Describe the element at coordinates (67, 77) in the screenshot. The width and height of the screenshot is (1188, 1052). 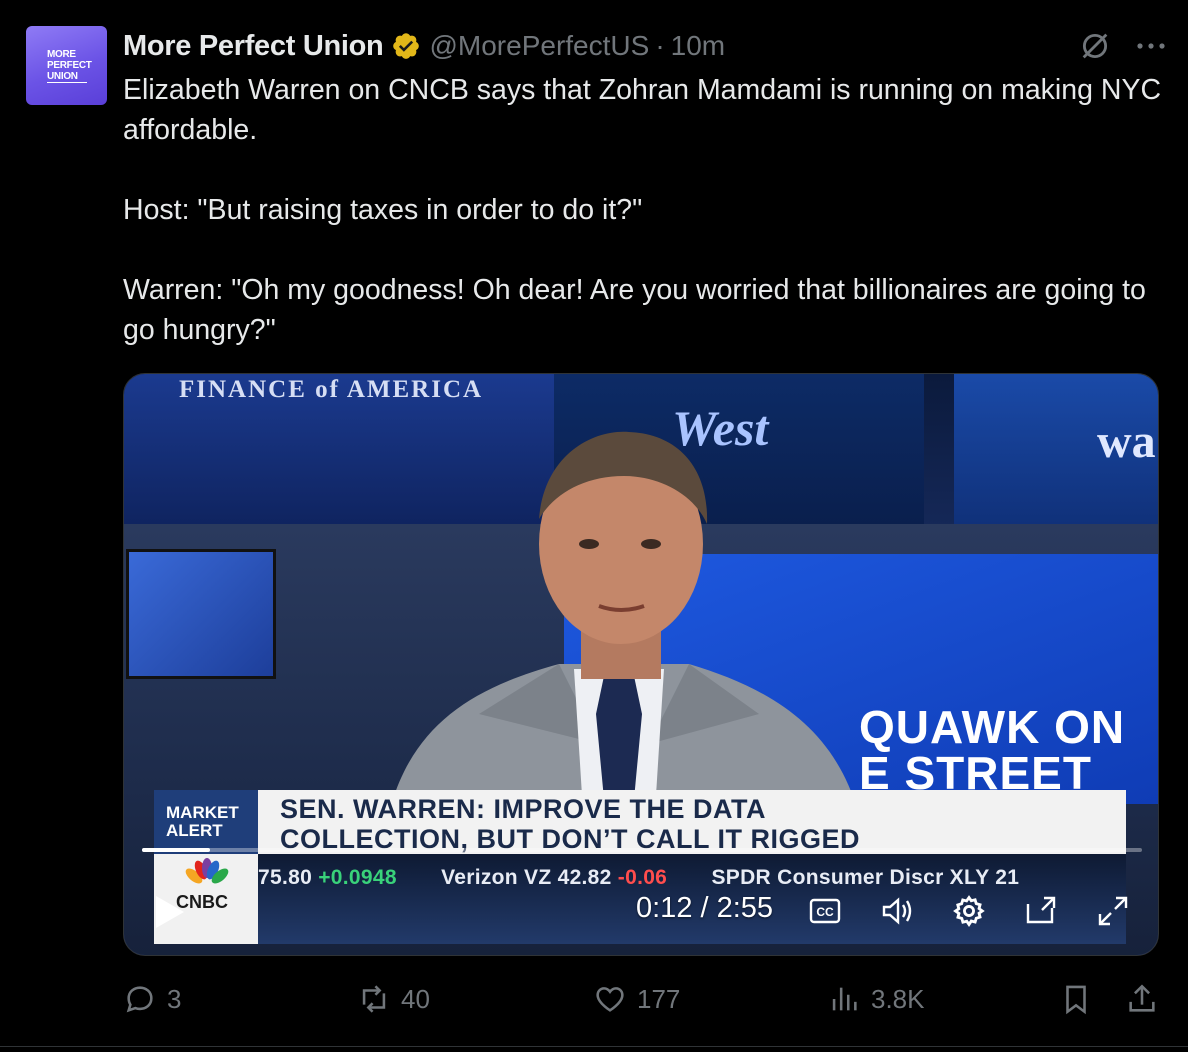
I see `avatar-line-3: UNION` at that location.